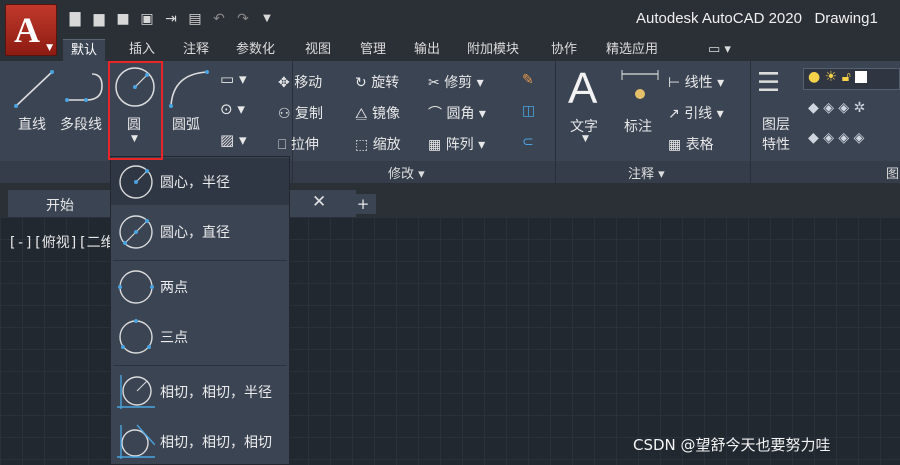 The height and width of the screenshot is (465, 900). I want to click on menu-item-two-point: 两点, so click(200, 286).